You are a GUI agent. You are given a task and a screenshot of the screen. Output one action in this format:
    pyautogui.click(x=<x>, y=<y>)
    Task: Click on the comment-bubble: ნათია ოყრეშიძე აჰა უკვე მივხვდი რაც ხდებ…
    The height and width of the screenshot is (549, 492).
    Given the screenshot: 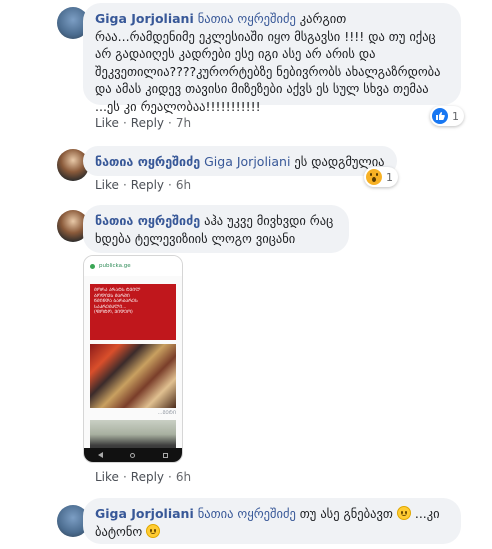 What is the action you would take?
    pyautogui.click(x=216, y=229)
    